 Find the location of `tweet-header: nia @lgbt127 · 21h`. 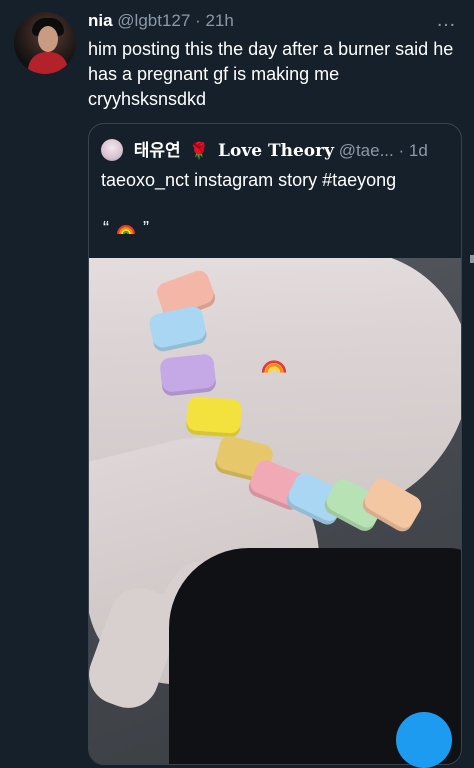

tweet-header: nia @lgbt127 · 21h is located at coordinates (261, 23).